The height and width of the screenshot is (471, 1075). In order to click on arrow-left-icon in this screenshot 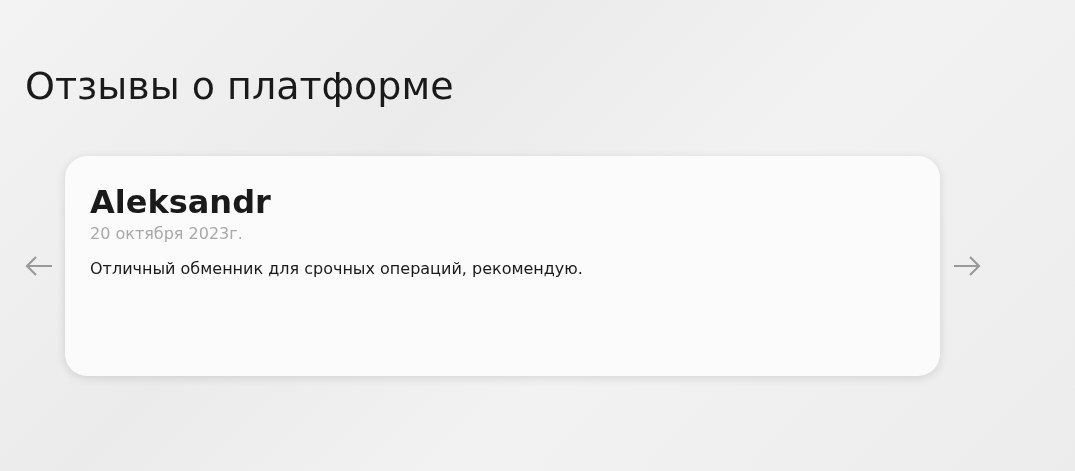, I will do `click(39, 266)`.